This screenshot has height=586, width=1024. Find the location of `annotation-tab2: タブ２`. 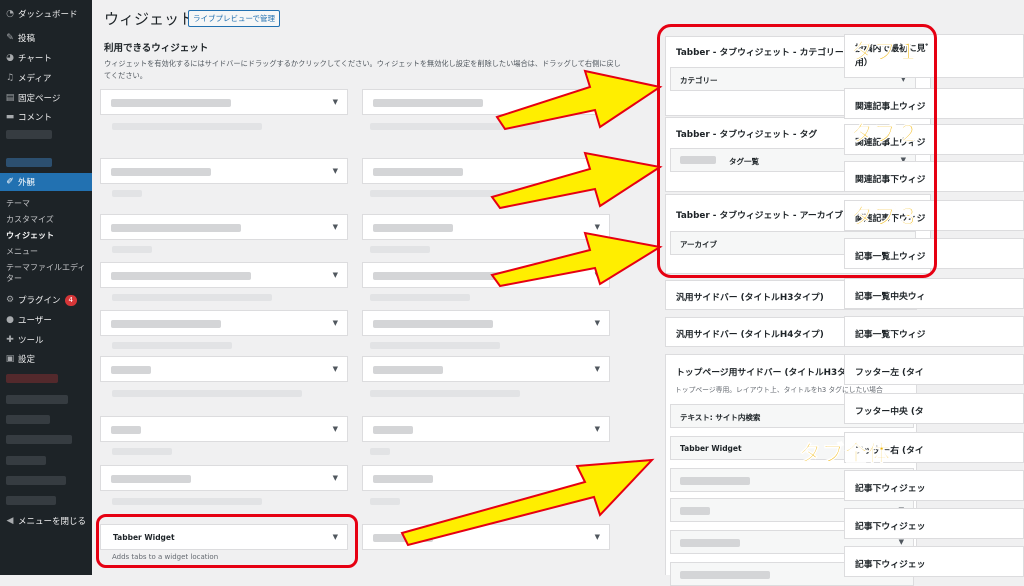

annotation-tab2: タブ２ is located at coordinates (886, 135).